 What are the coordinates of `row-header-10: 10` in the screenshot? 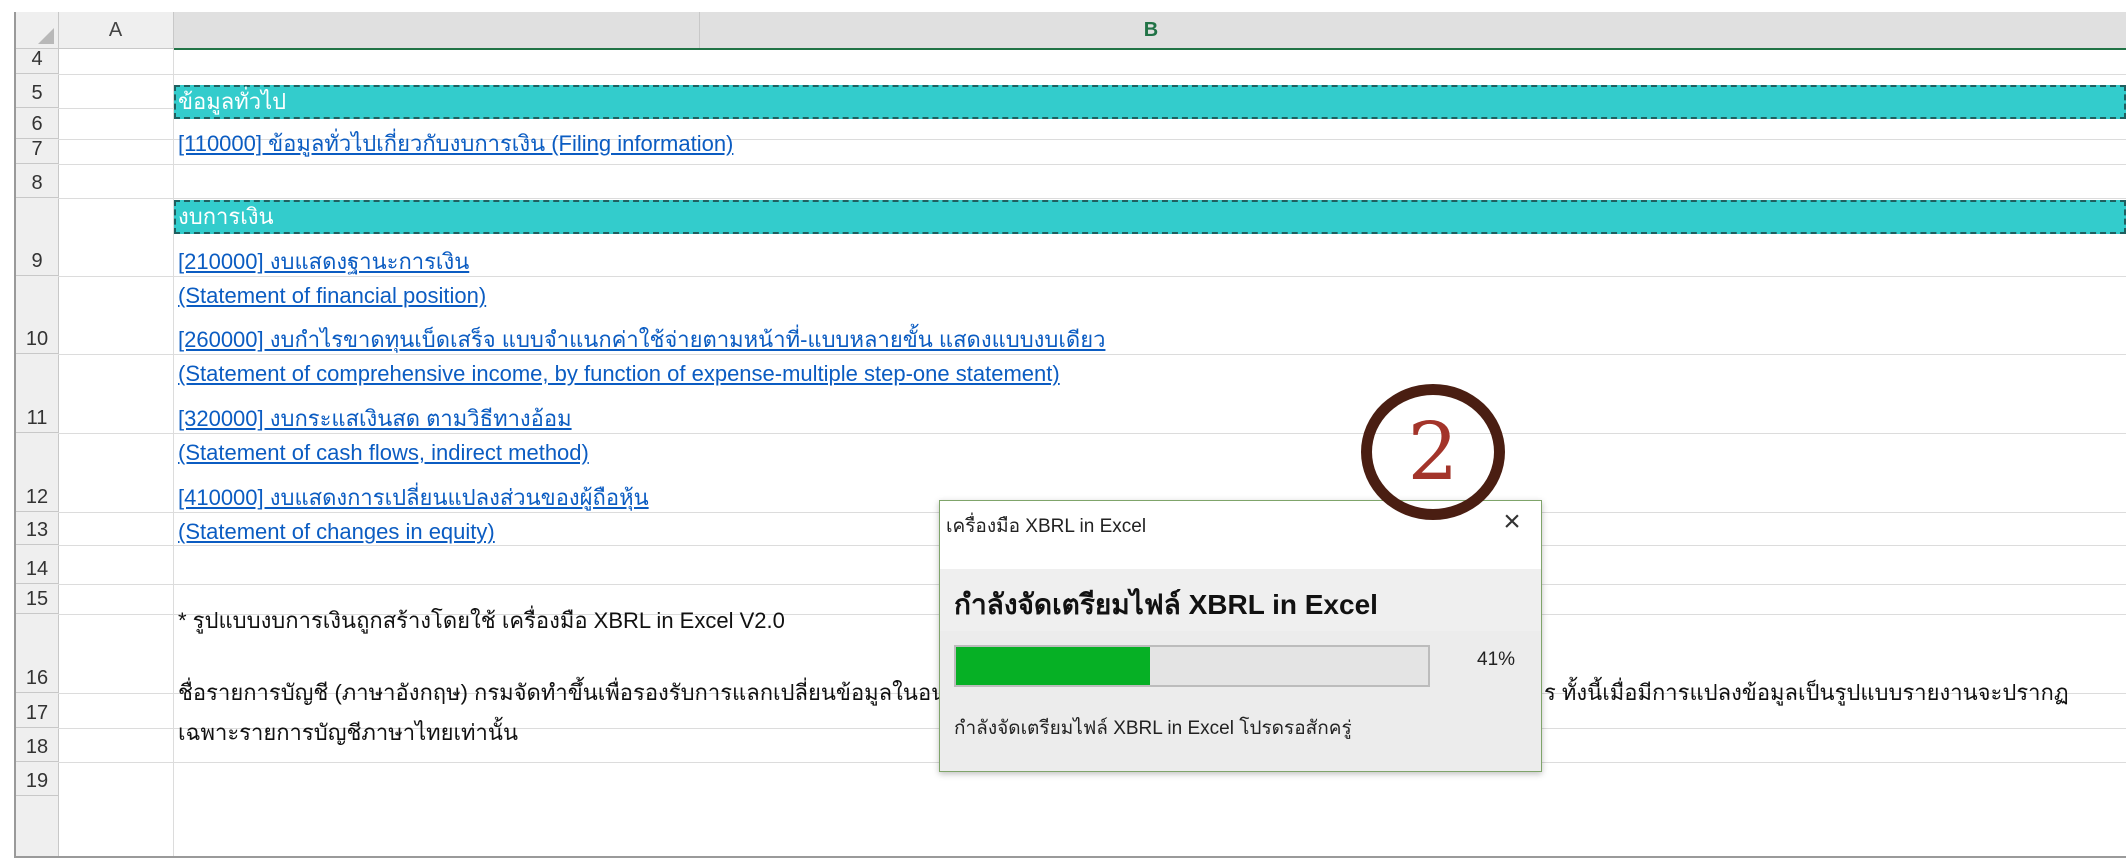 It's located at (37, 315).